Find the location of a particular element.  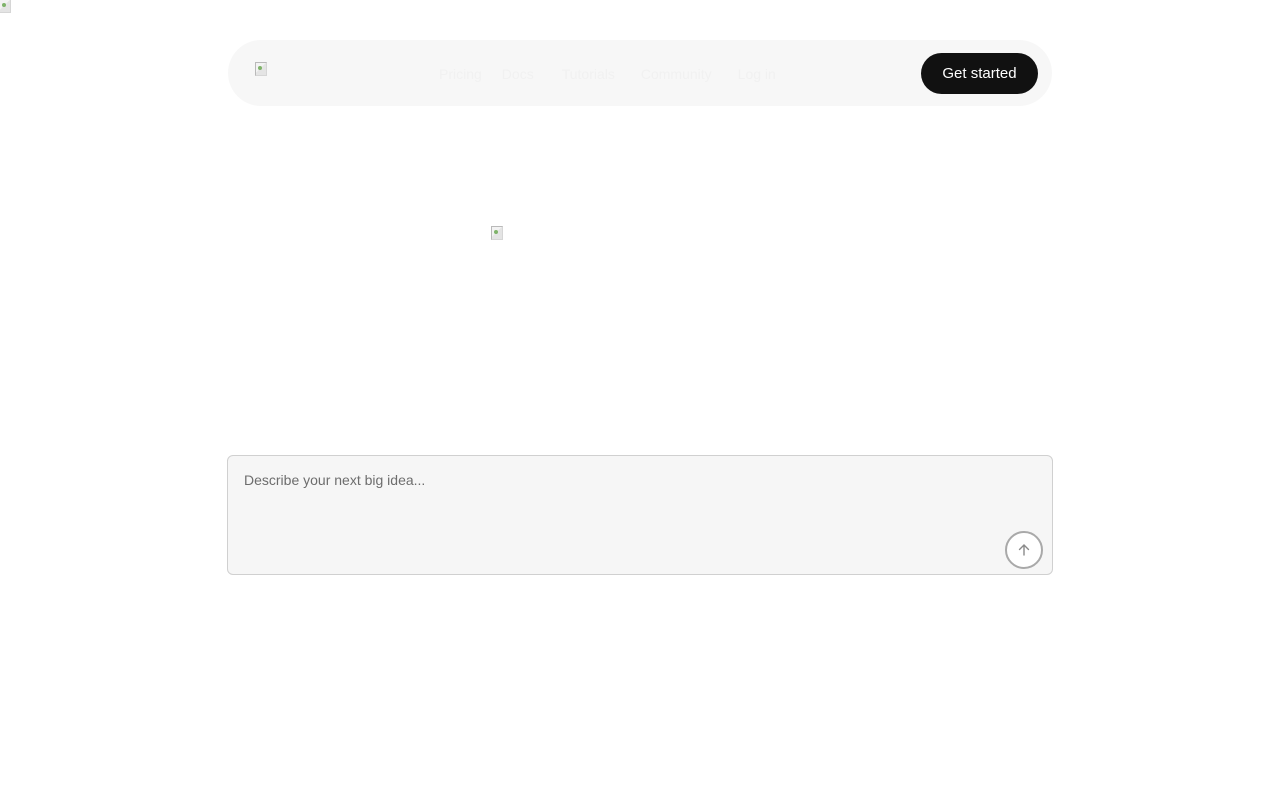

nav-link-login: Log in is located at coordinates (757, 74).